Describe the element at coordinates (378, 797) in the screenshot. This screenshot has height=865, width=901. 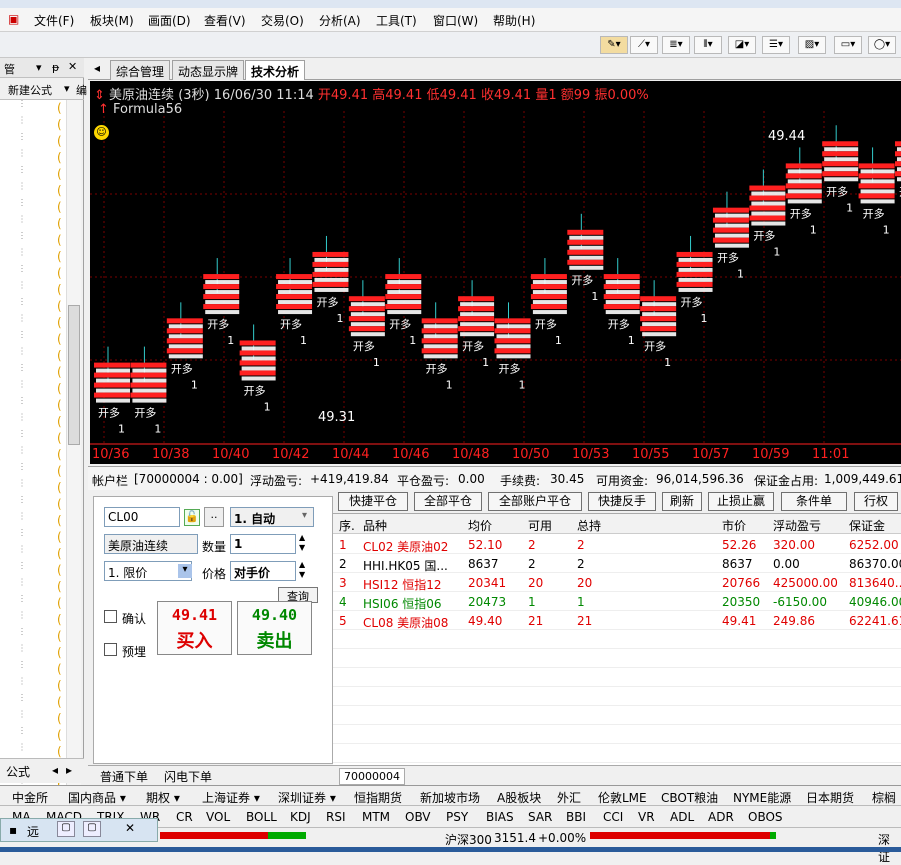
I see `sector-tab: 恒指期货` at that location.